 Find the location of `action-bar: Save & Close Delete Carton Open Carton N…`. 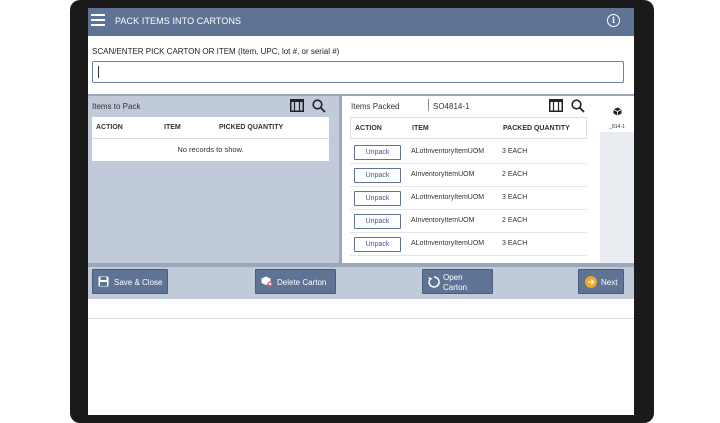

action-bar: Save & Close Delete Carton Open Carton N… is located at coordinates (361, 283).